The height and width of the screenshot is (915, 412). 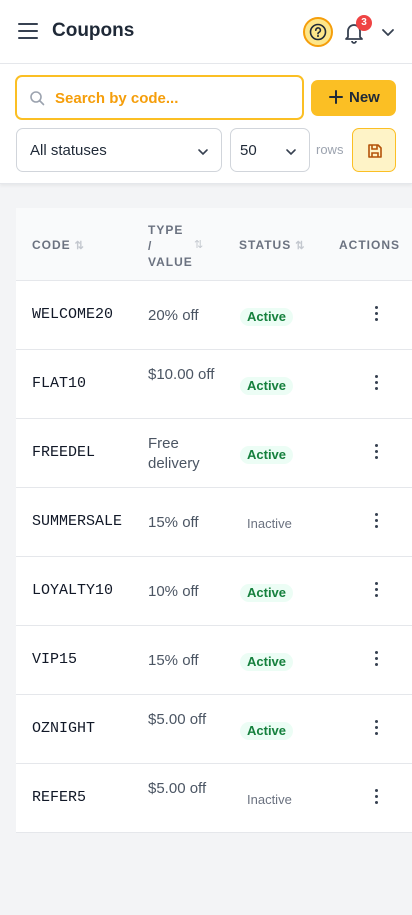 I want to click on header-status: STATUS ⇅, so click(x=272, y=245).